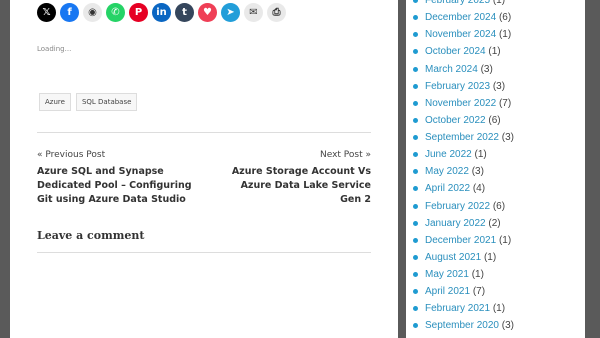 This screenshot has width=600, height=338. Describe the element at coordinates (457, 206) in the screenshot. I see `archive-month-link: February 2022` at that location.